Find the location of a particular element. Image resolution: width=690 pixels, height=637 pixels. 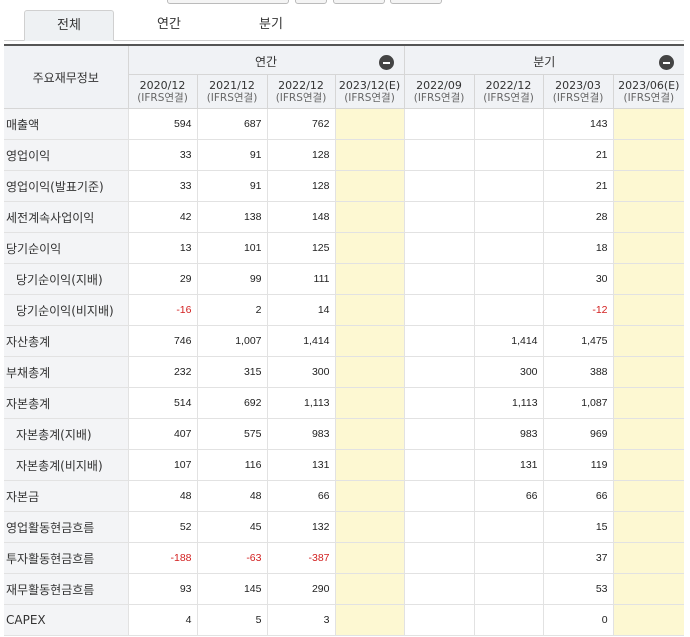

table-row: 재무활동현금흐름 93 145 290 53 is located at coordinates (344, 589).